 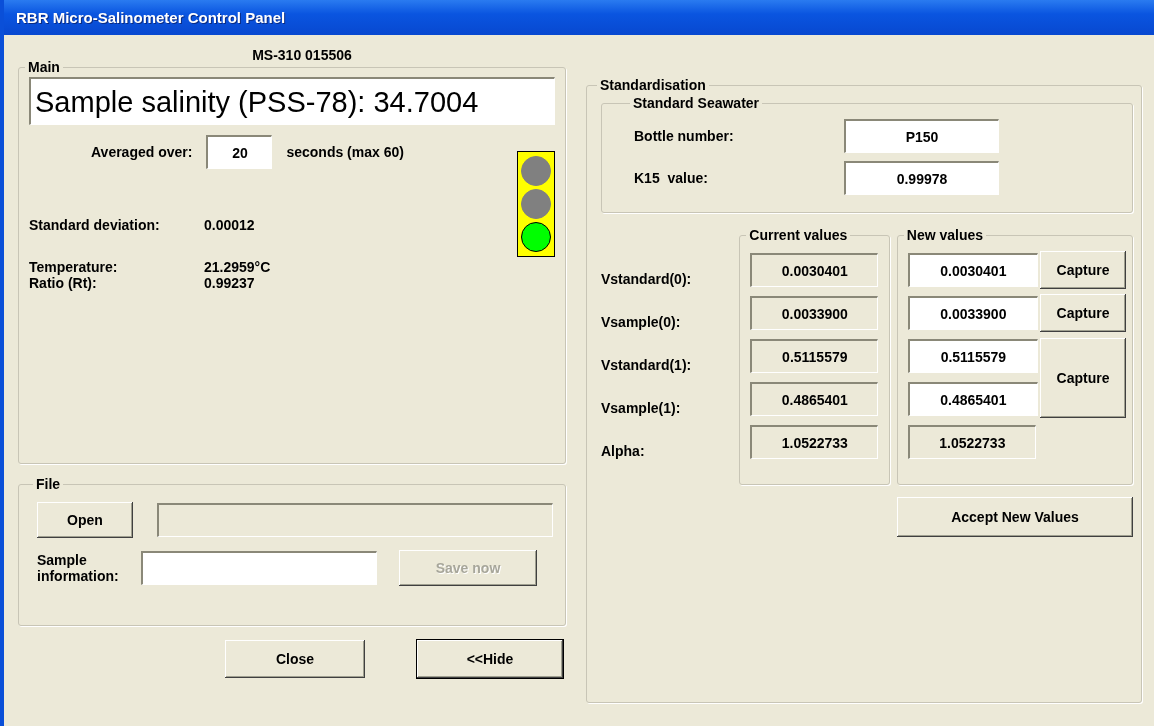 What do you see at coordinates (259, 568) in the screenshot?
I see `sample-information-field` at bounding box center [259, 568].